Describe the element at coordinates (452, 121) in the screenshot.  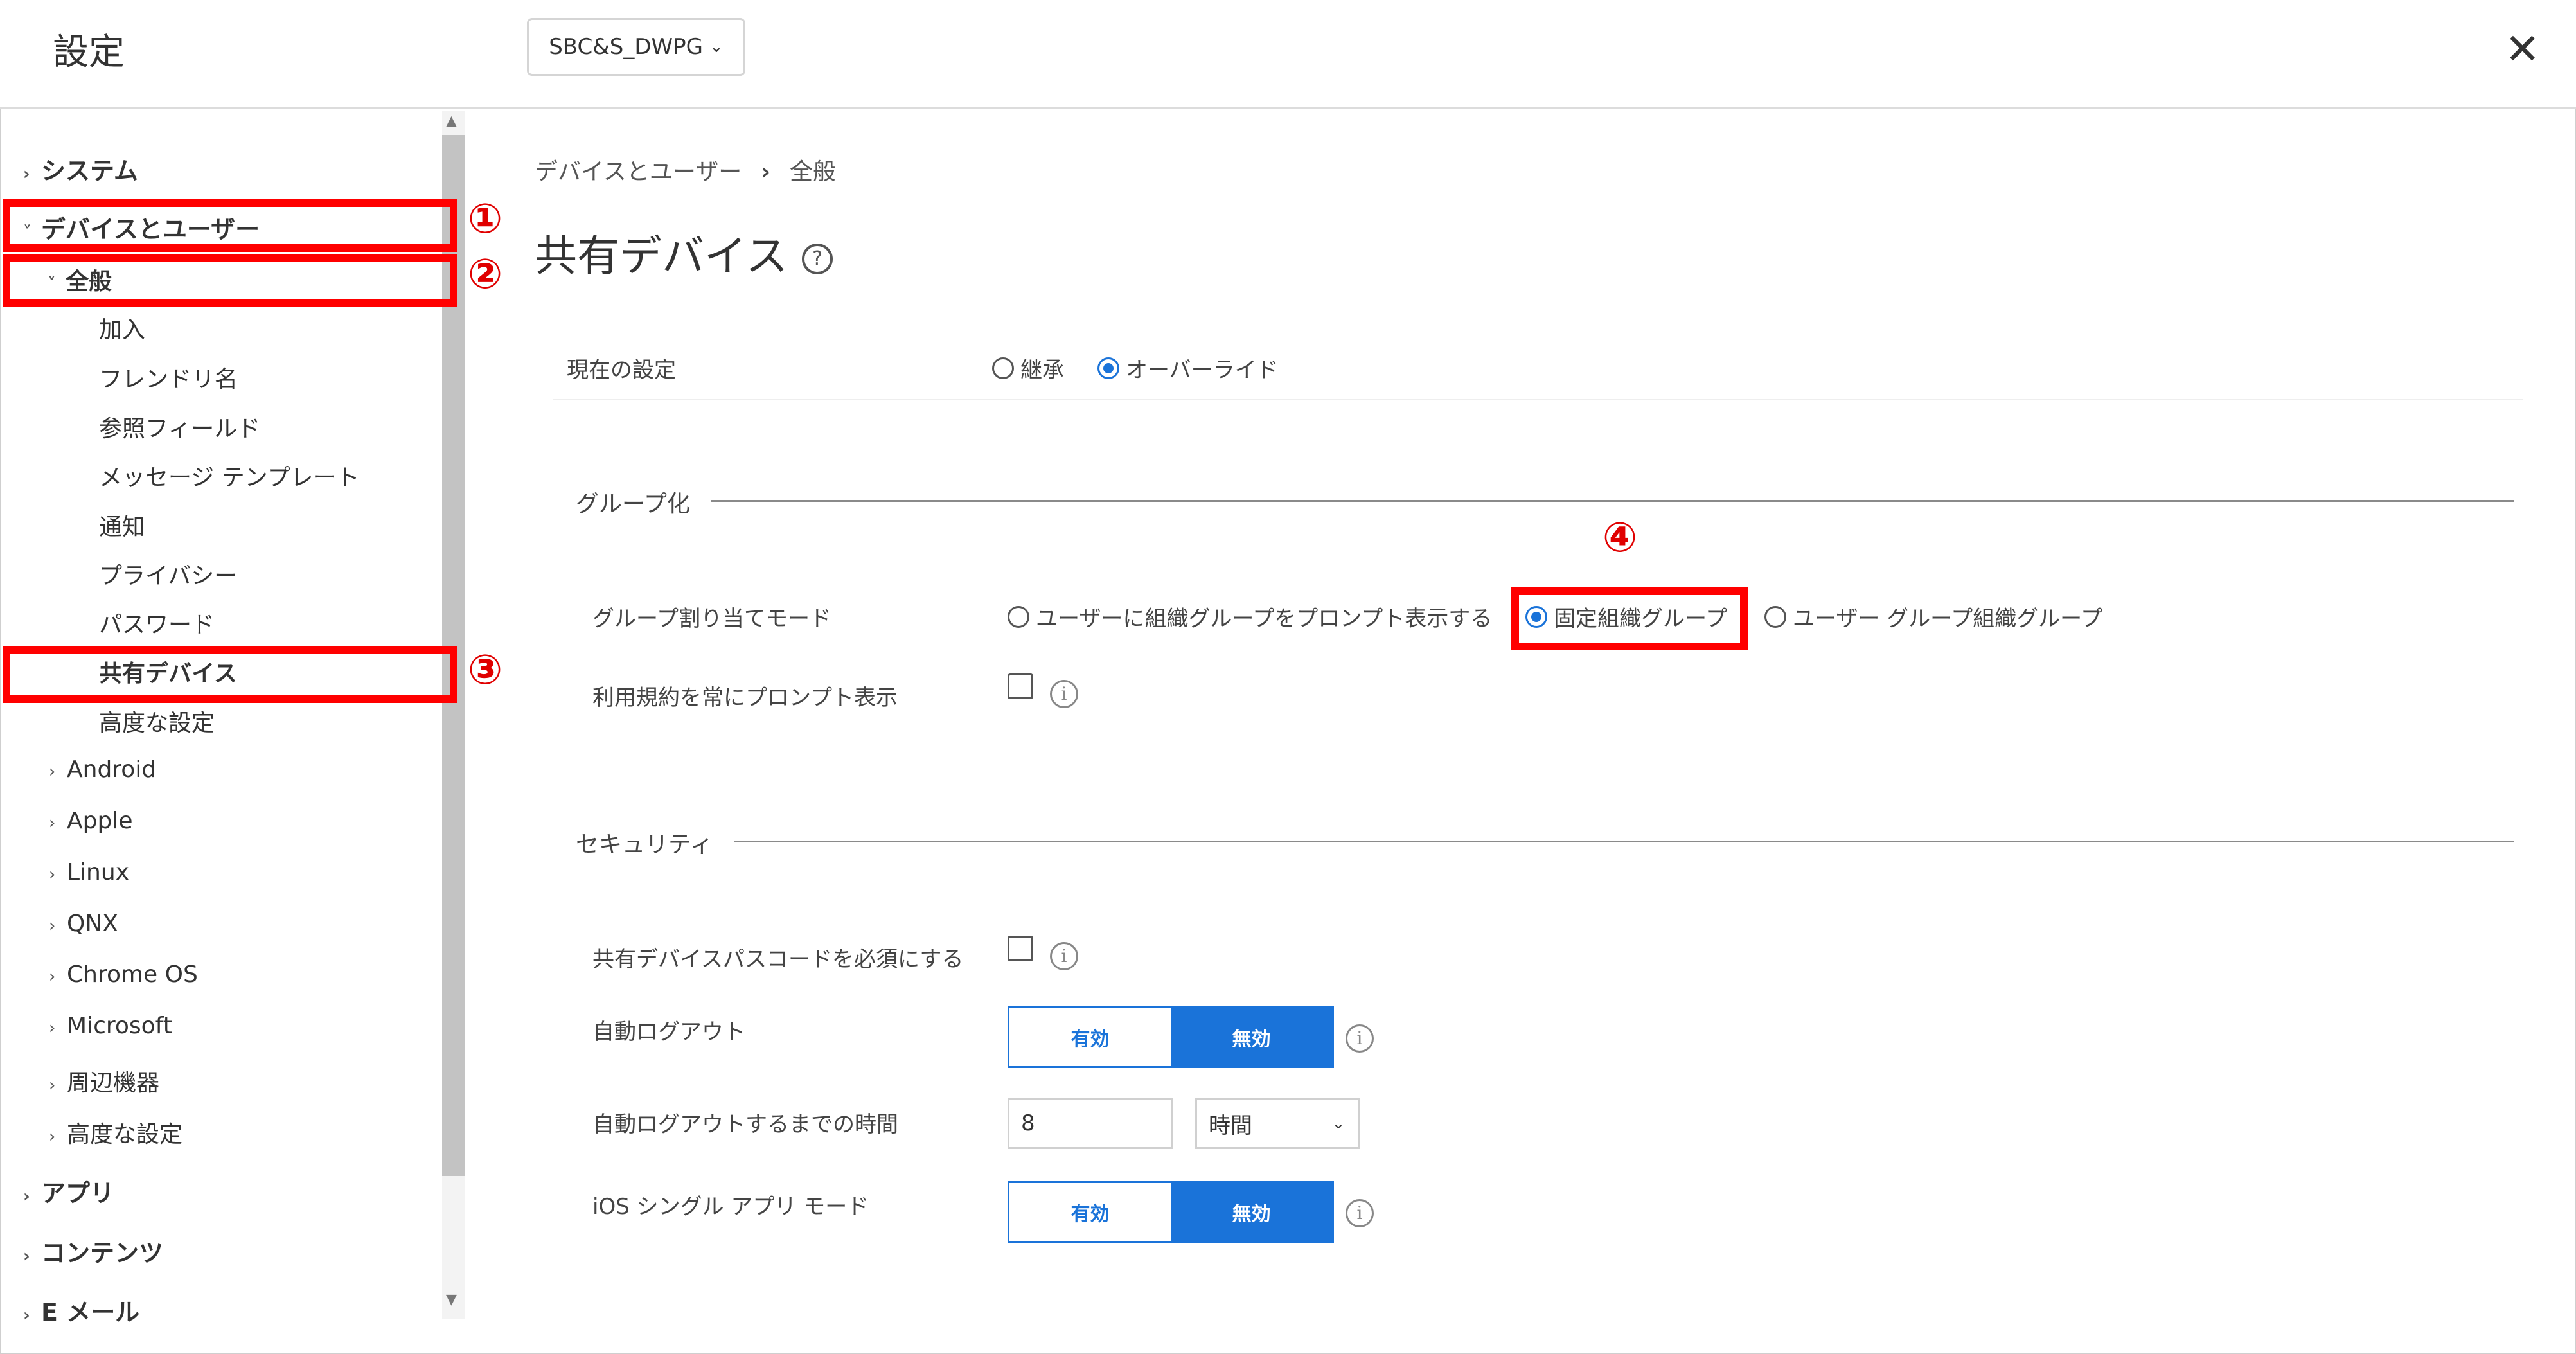
I see `scroll-up-icon: ▲` at that location.